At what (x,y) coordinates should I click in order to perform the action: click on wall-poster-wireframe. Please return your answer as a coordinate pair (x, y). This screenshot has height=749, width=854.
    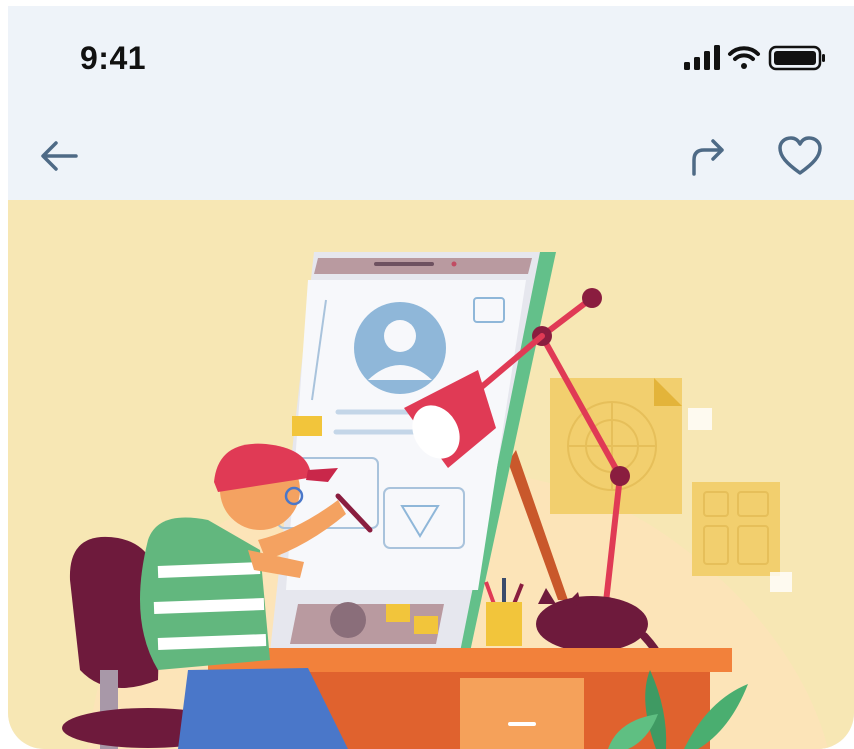
    Looking at the image, I should click on (736, 529).